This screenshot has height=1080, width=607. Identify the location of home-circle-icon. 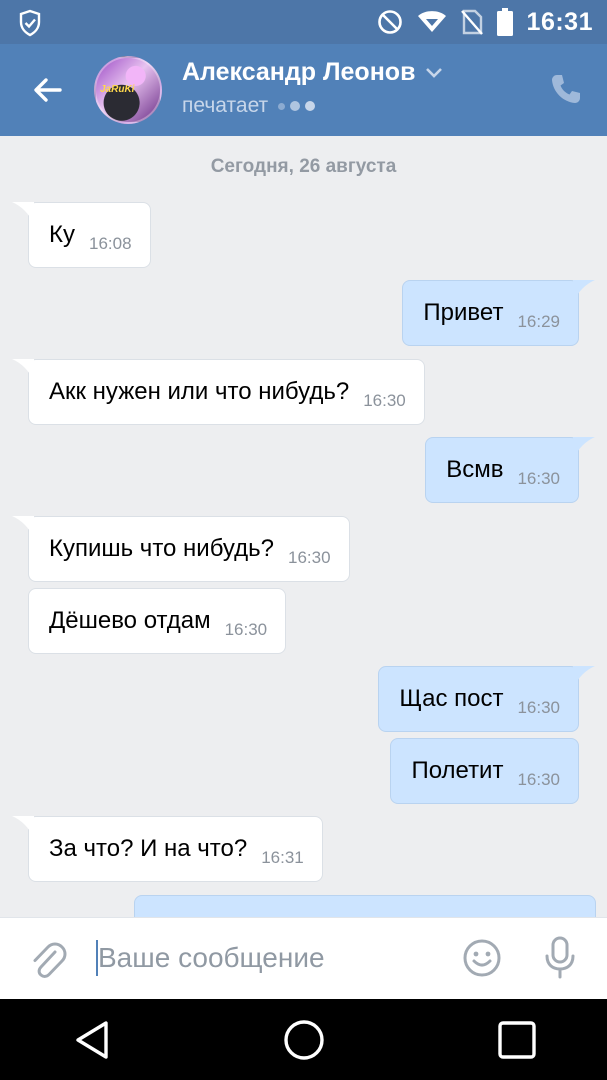
(304, 1040).